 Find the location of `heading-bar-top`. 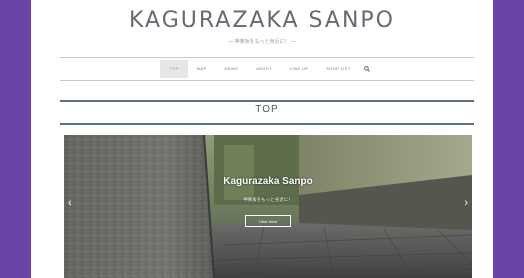

heading-bar-top is located at coordinates (267, 101).